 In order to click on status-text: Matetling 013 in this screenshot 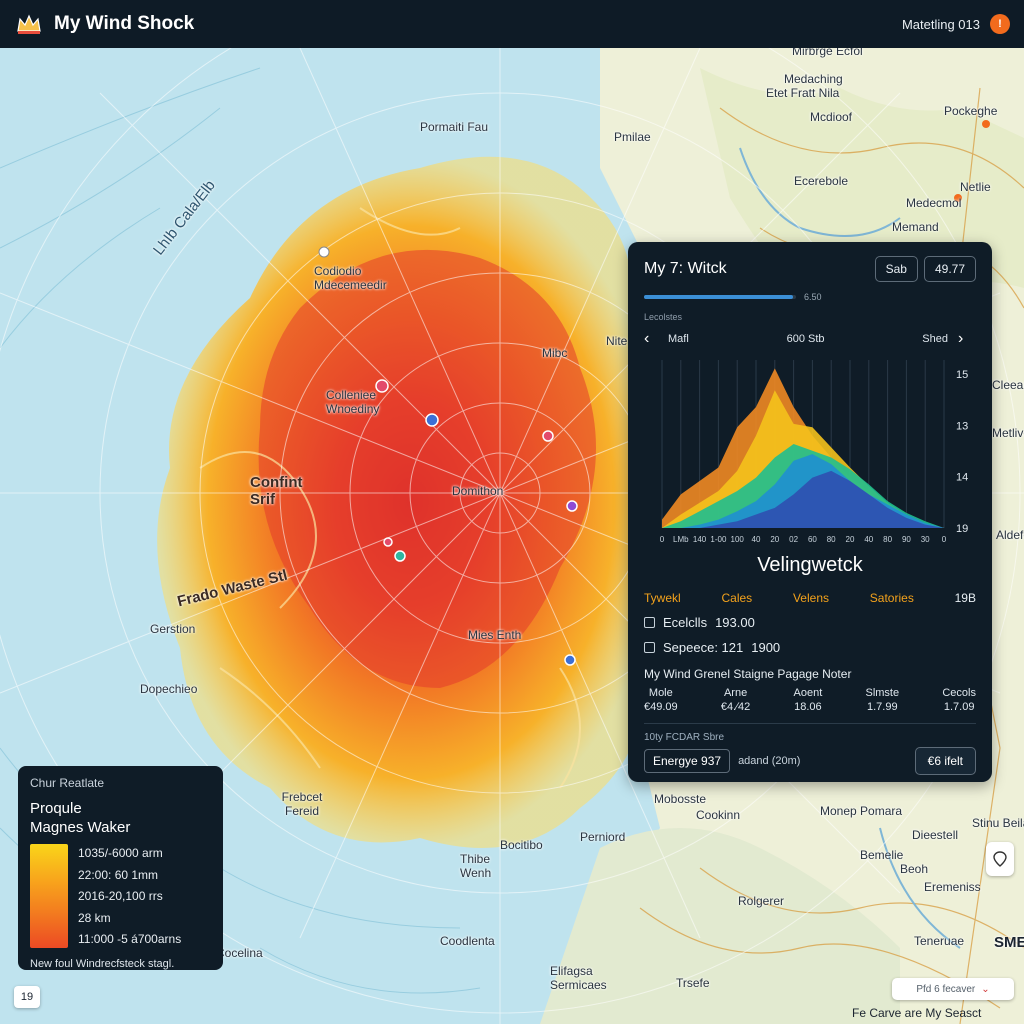, I will do `click(940, 24)`.